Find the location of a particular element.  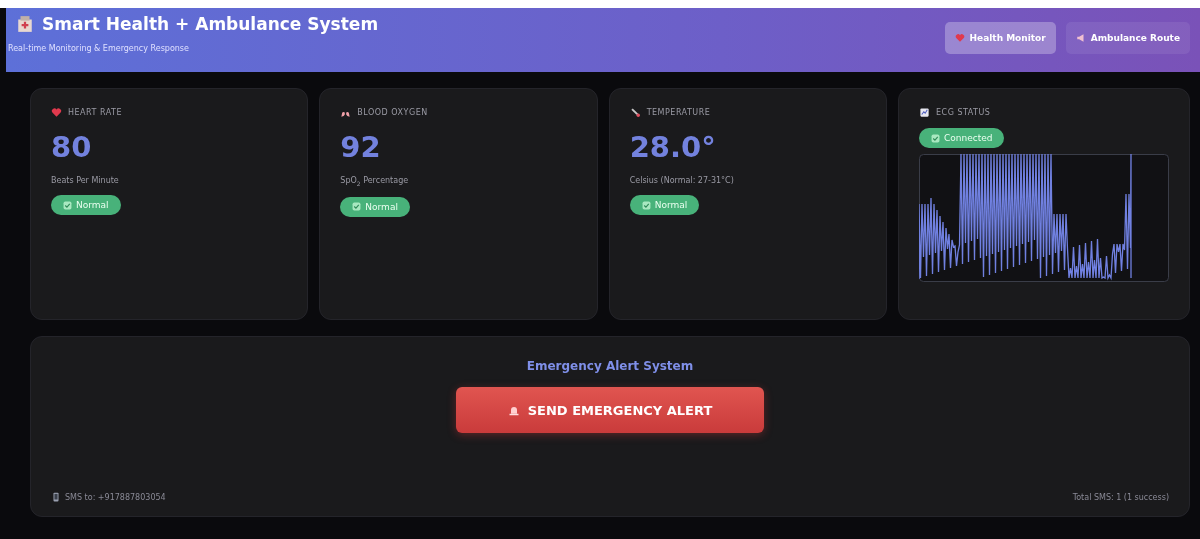

metric-value: 92 is located at coordinates (361, 147).